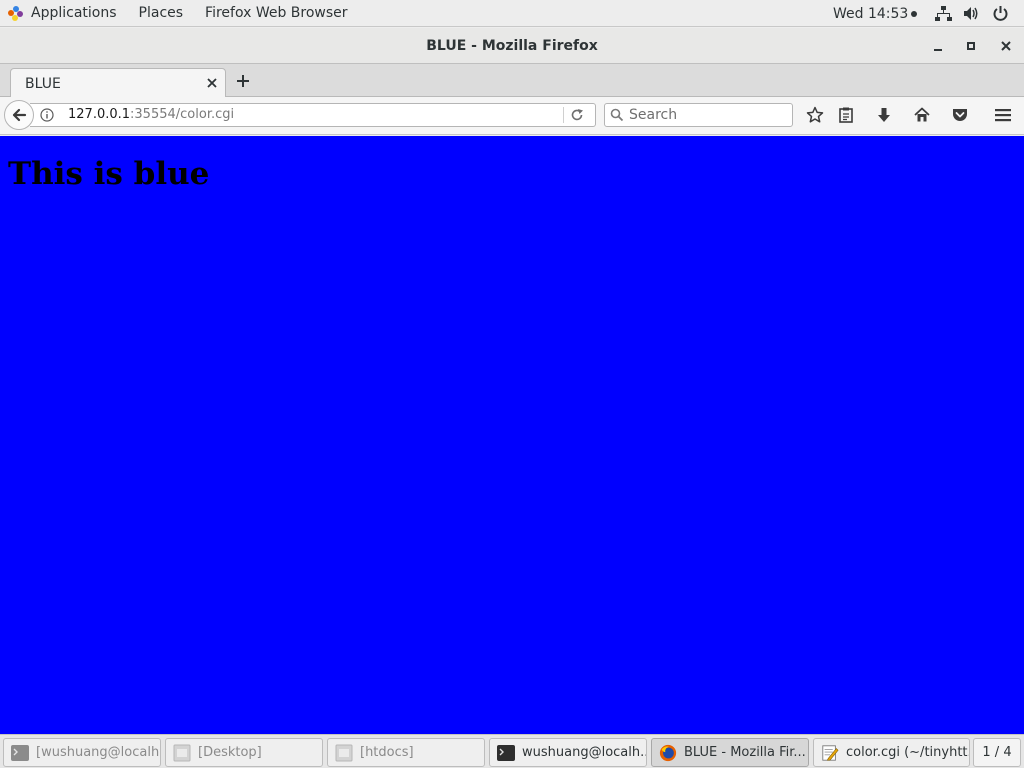 The width and height of the screenshot is (1024, 768). I want to click on places-label: Places, so click(161, 13).